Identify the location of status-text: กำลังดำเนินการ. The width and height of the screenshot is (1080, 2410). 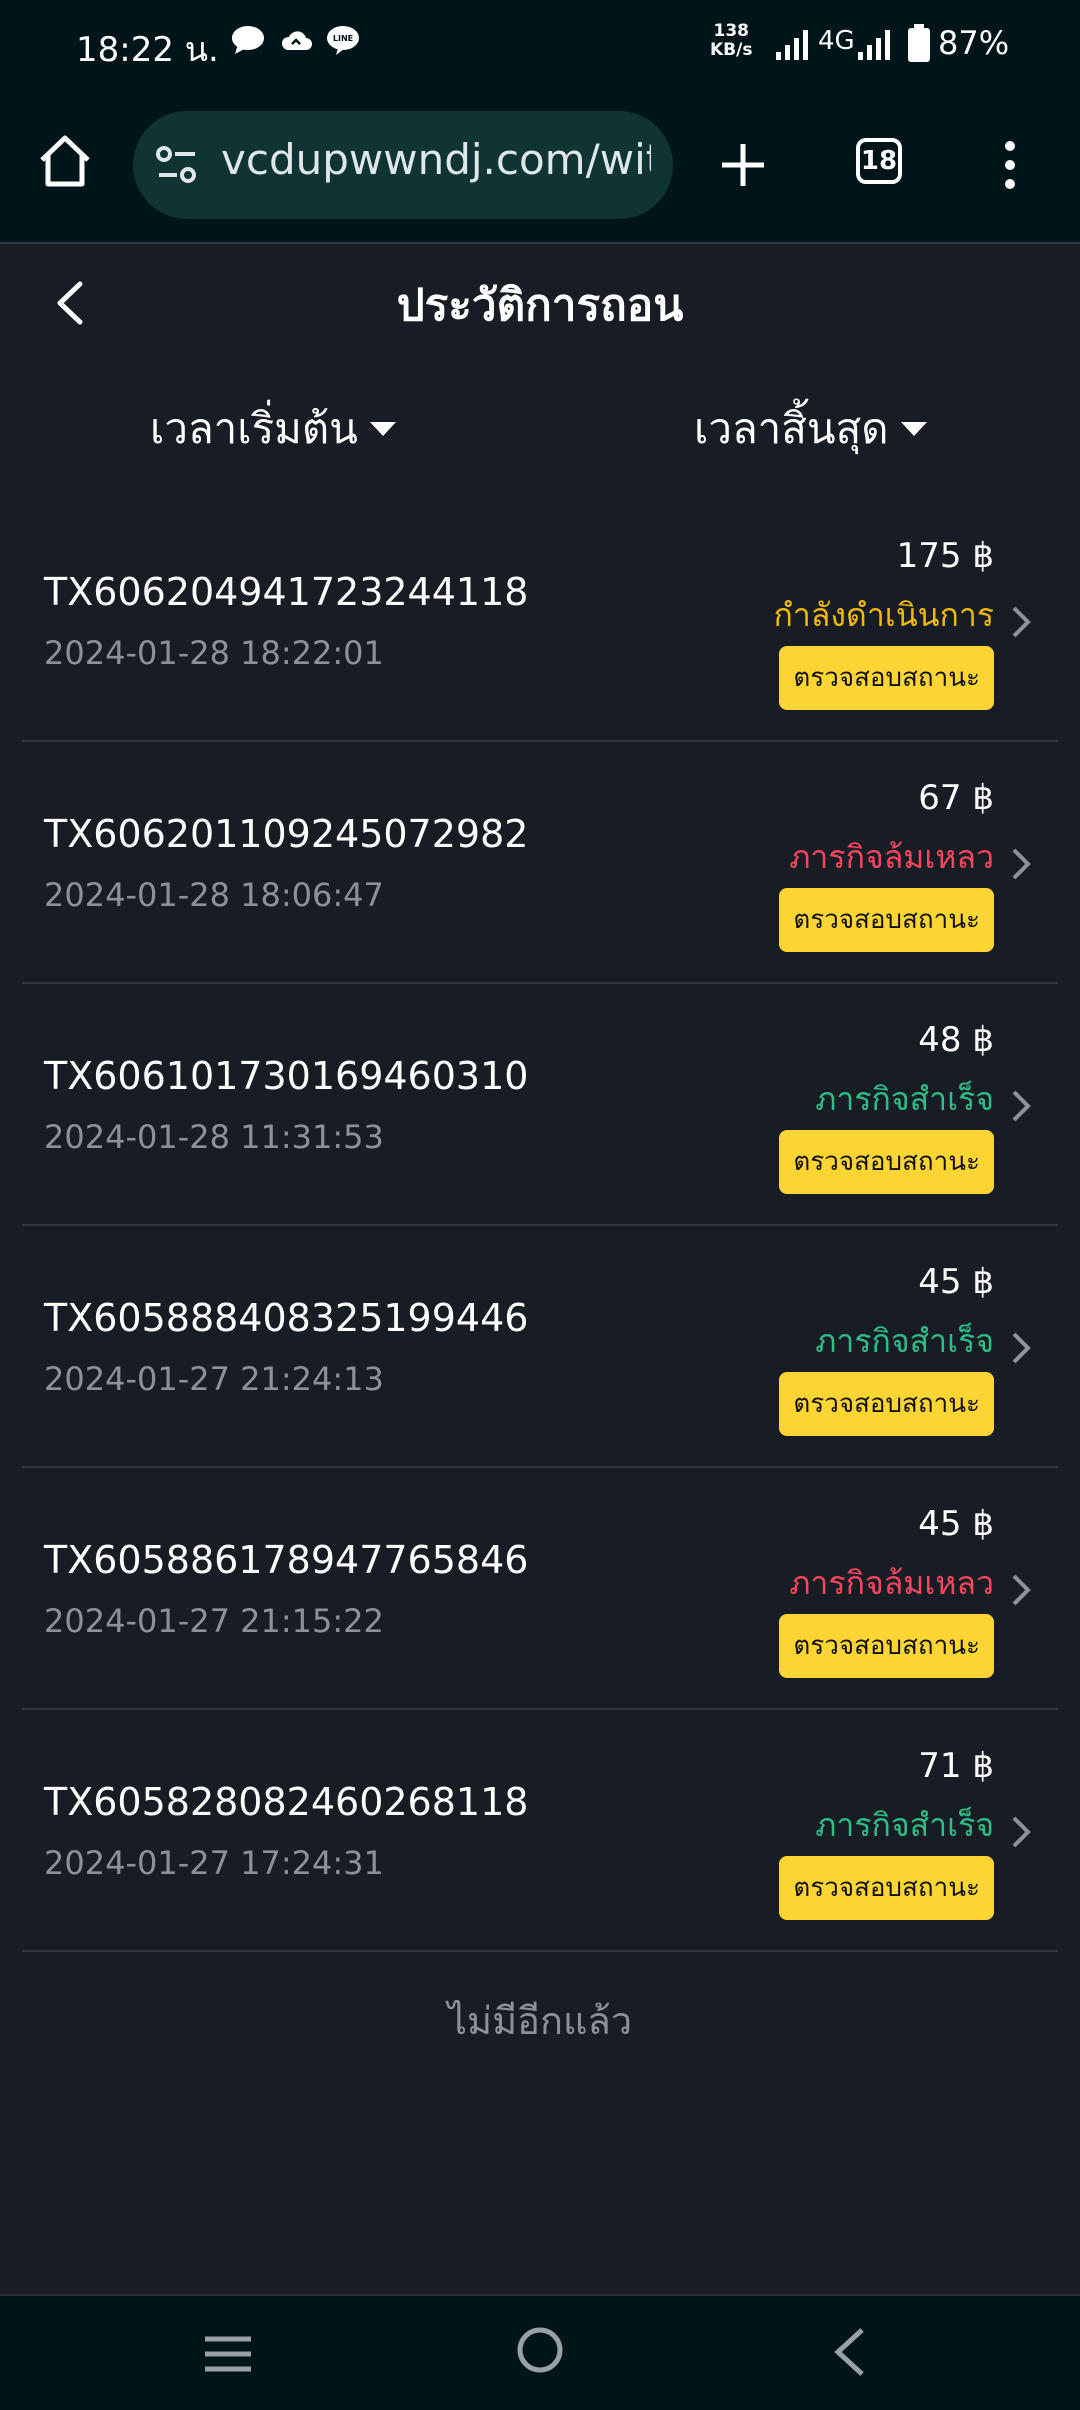
(883, 615).